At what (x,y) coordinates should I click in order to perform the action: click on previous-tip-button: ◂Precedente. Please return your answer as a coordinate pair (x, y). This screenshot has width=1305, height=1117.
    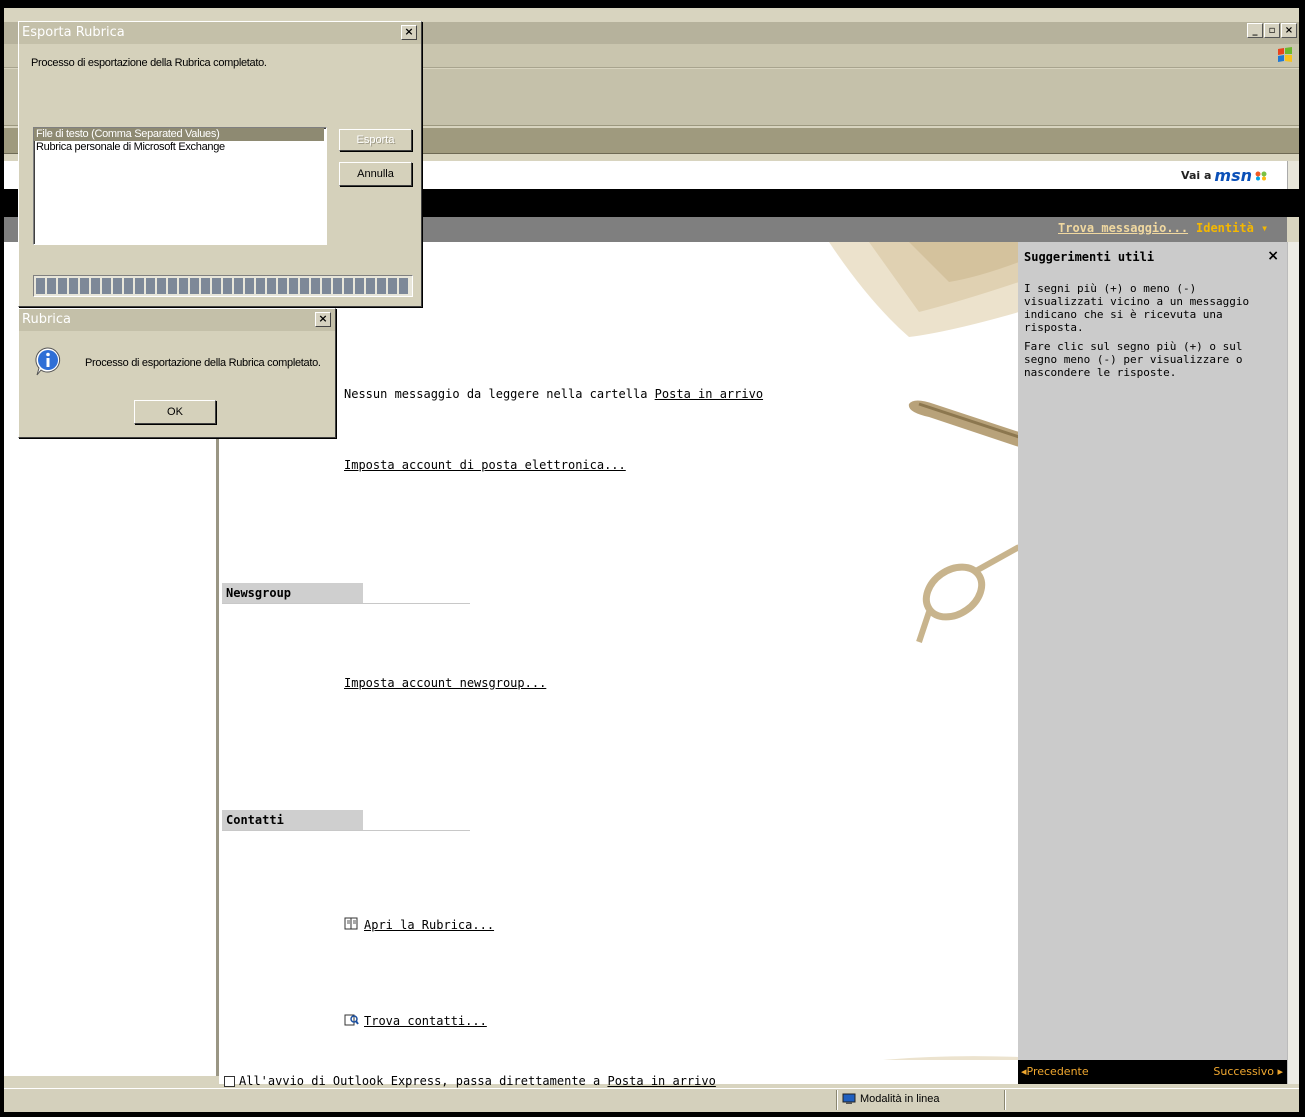
    Looking at the image, I should click on (1055, 1071).